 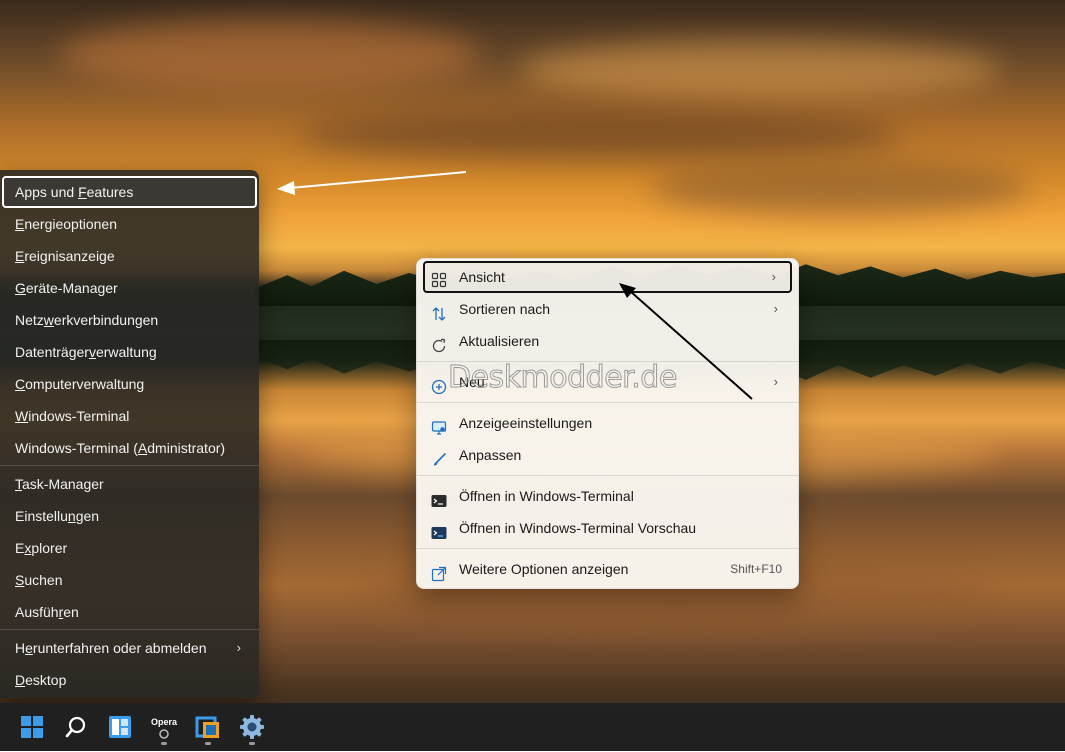 What do you see at coordinates (472, 382) in the screenshot?
I see `context-menu-item-label: Neu` at bounding box center [472, 382].